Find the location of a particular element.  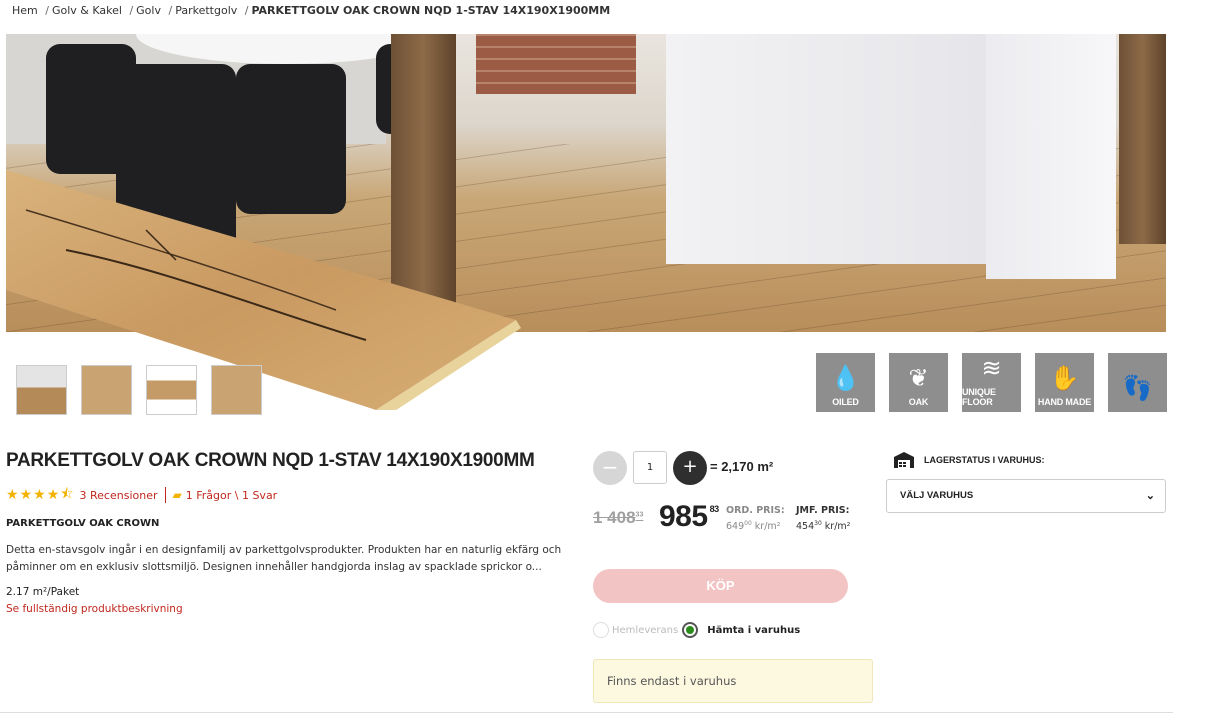

feature-unique-floor: ≋ UNIQUE FLOOR is located at coordinates (991, 382).